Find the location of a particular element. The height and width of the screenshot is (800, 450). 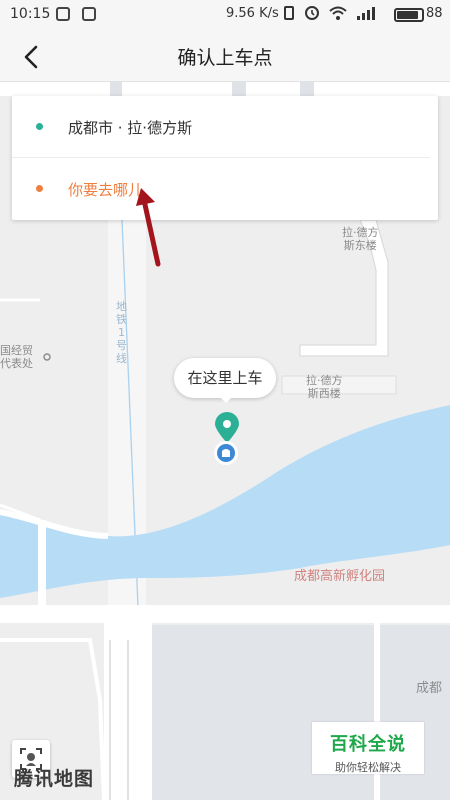

pickup-bubble-tail is located at coordinates (226, 399).